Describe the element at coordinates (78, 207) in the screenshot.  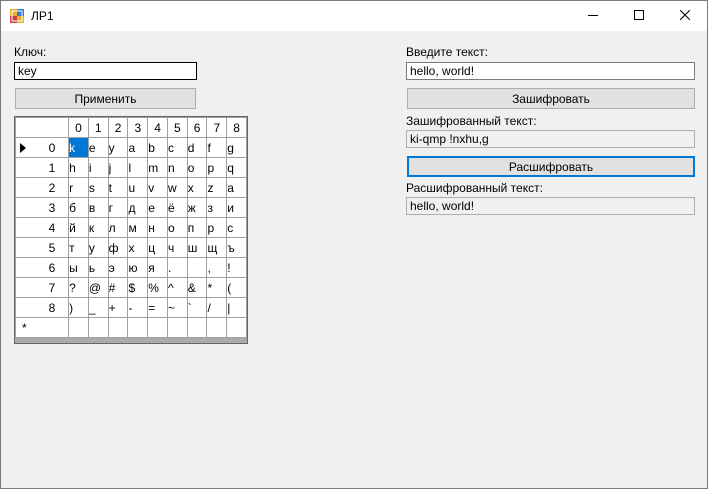
I see `grid-cell: б` at that location.